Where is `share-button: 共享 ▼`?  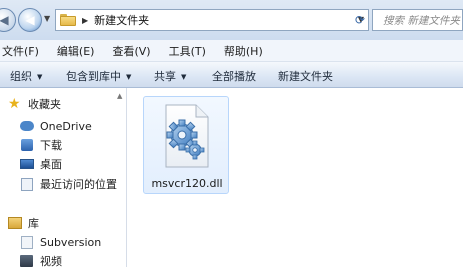
share-button: 共享 ▼ is located at coordinates (170, 76).